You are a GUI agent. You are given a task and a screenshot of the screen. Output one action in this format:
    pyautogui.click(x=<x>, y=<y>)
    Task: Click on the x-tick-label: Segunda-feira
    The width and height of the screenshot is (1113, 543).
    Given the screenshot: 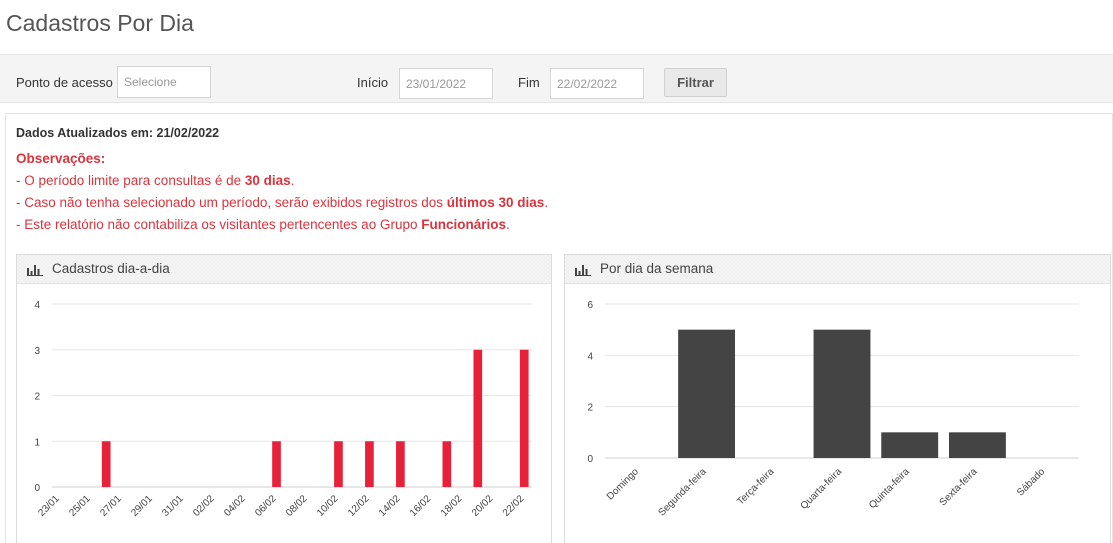 What is the action you would take?
    pyautogui.click(x=682, y=492)
    